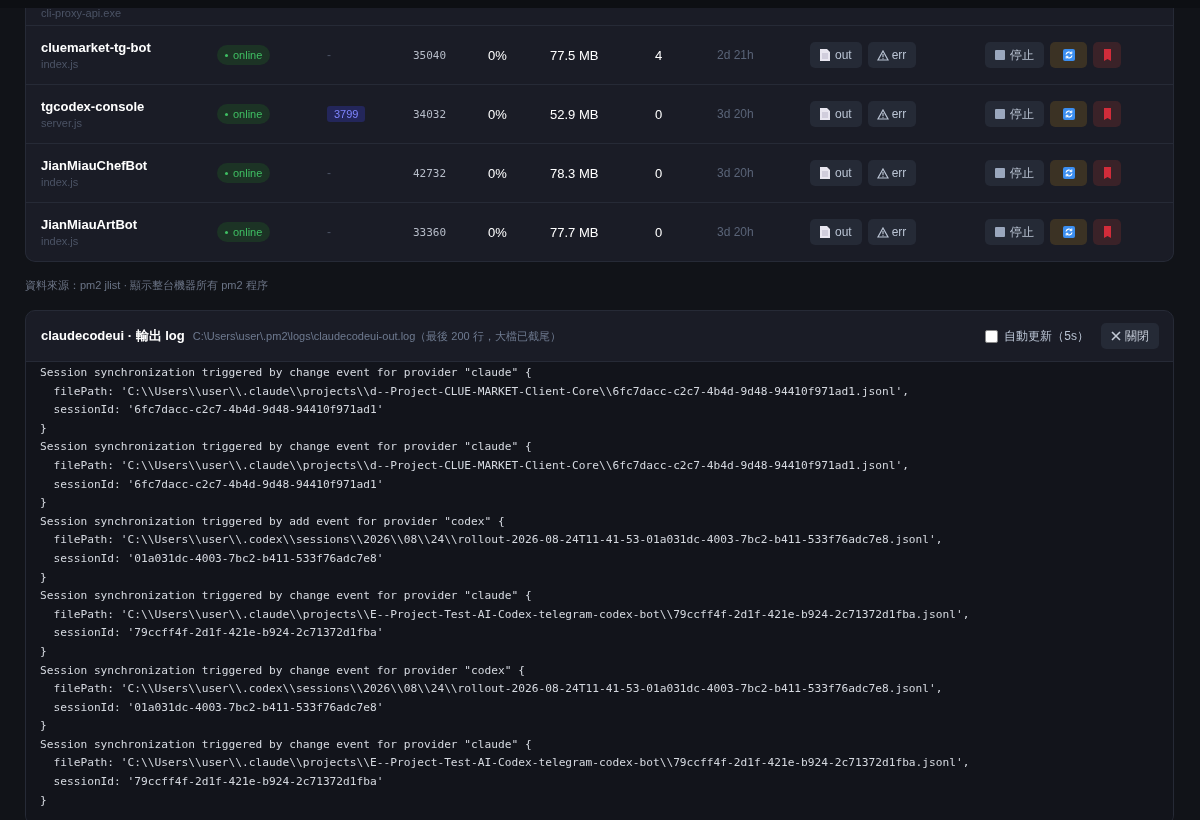 The image size is (1200, 820). What do you see at coordinates (575, 55) in the screenshot?
I see `memory-text: 77.5 MB` at bounding box center [575, 55].